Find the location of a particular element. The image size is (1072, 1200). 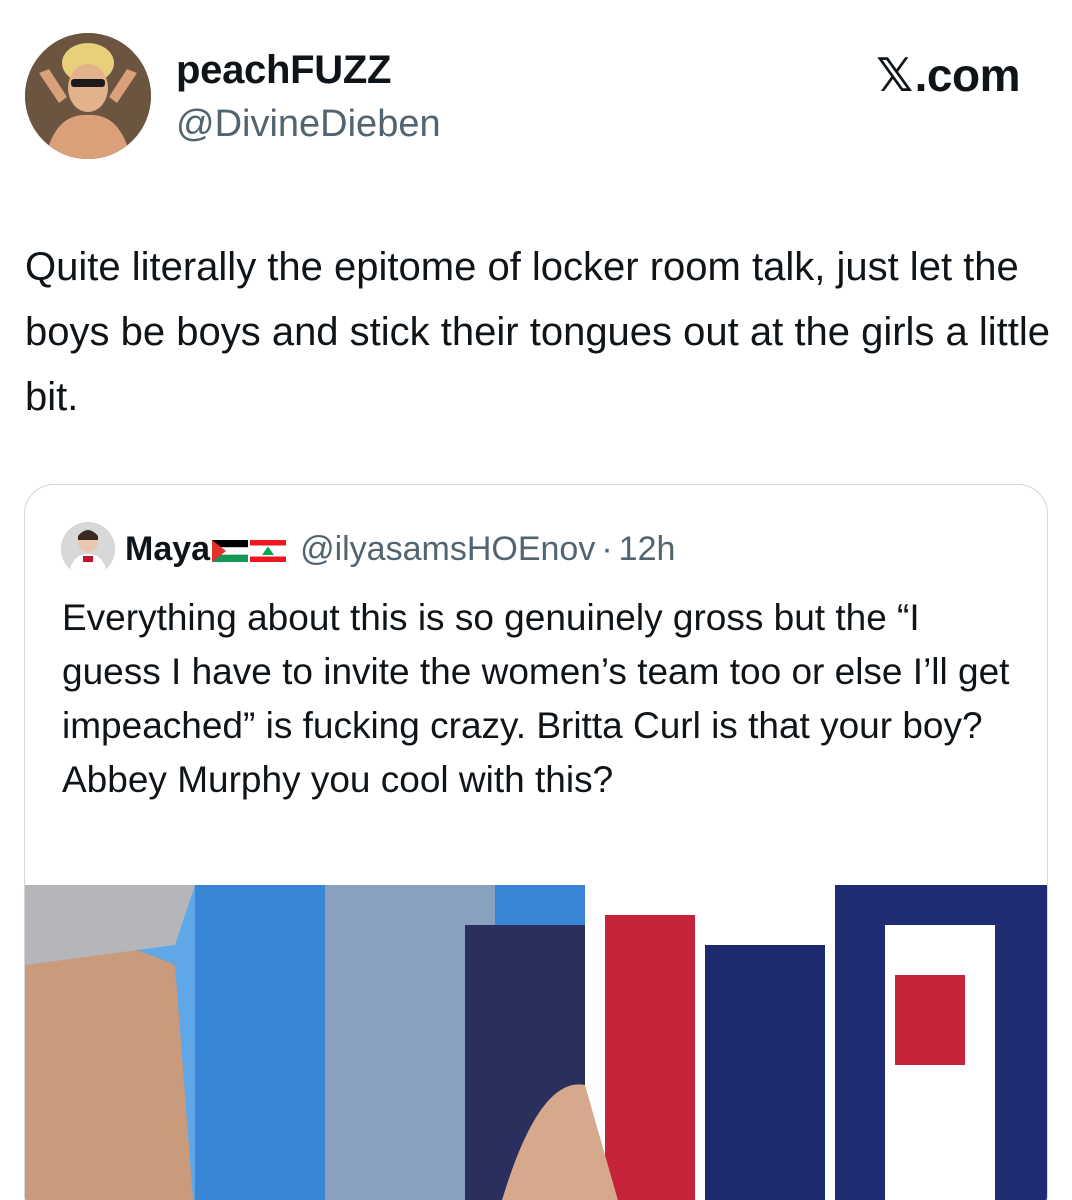

author-avatar is located at coordinates (88, 96).